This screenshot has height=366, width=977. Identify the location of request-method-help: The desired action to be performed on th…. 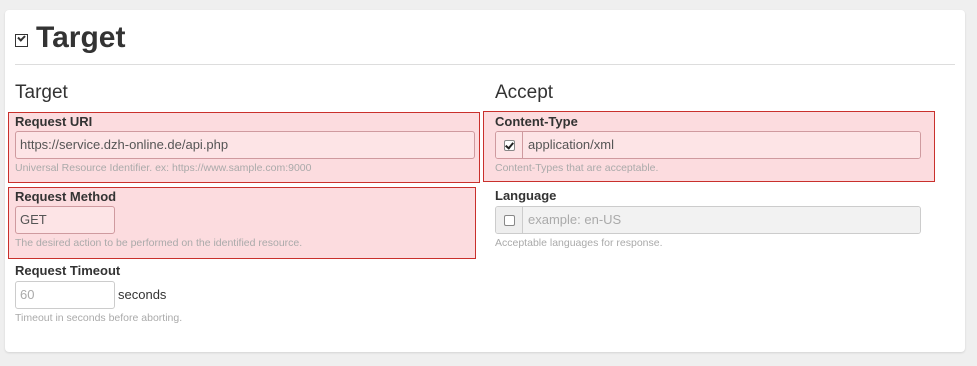
(159, 243).